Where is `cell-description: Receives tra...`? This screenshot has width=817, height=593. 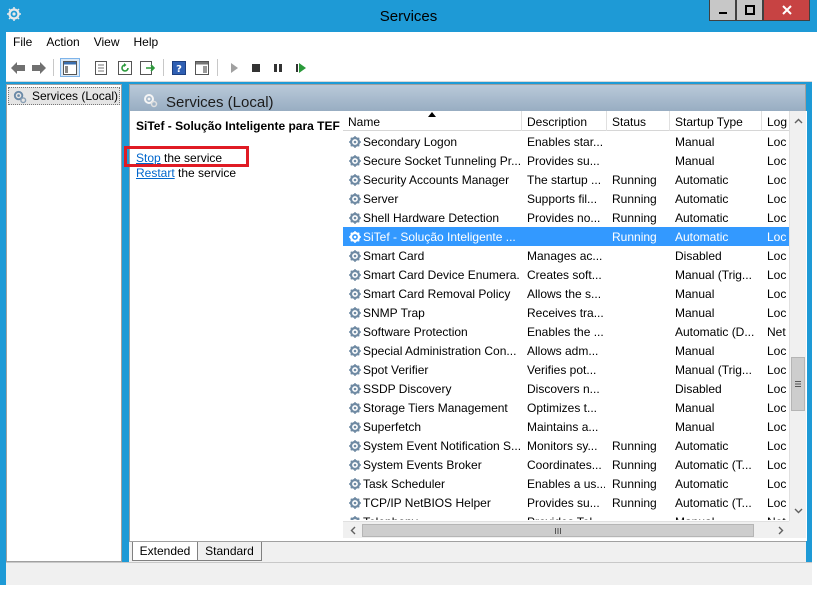 cell-description: Receives tra... is located at coordinates (565, 313).